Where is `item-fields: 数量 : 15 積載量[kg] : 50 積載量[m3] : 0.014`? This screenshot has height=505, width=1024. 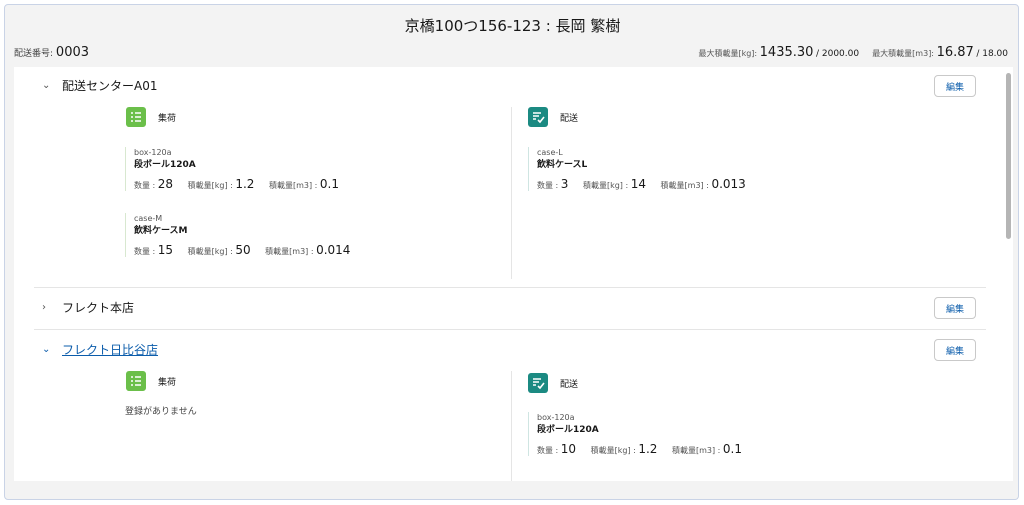 item-fields: 数量 : 15 積載量[kg] : 50 積載量[m3] : 0.014 is located at coordinates (248, 250).